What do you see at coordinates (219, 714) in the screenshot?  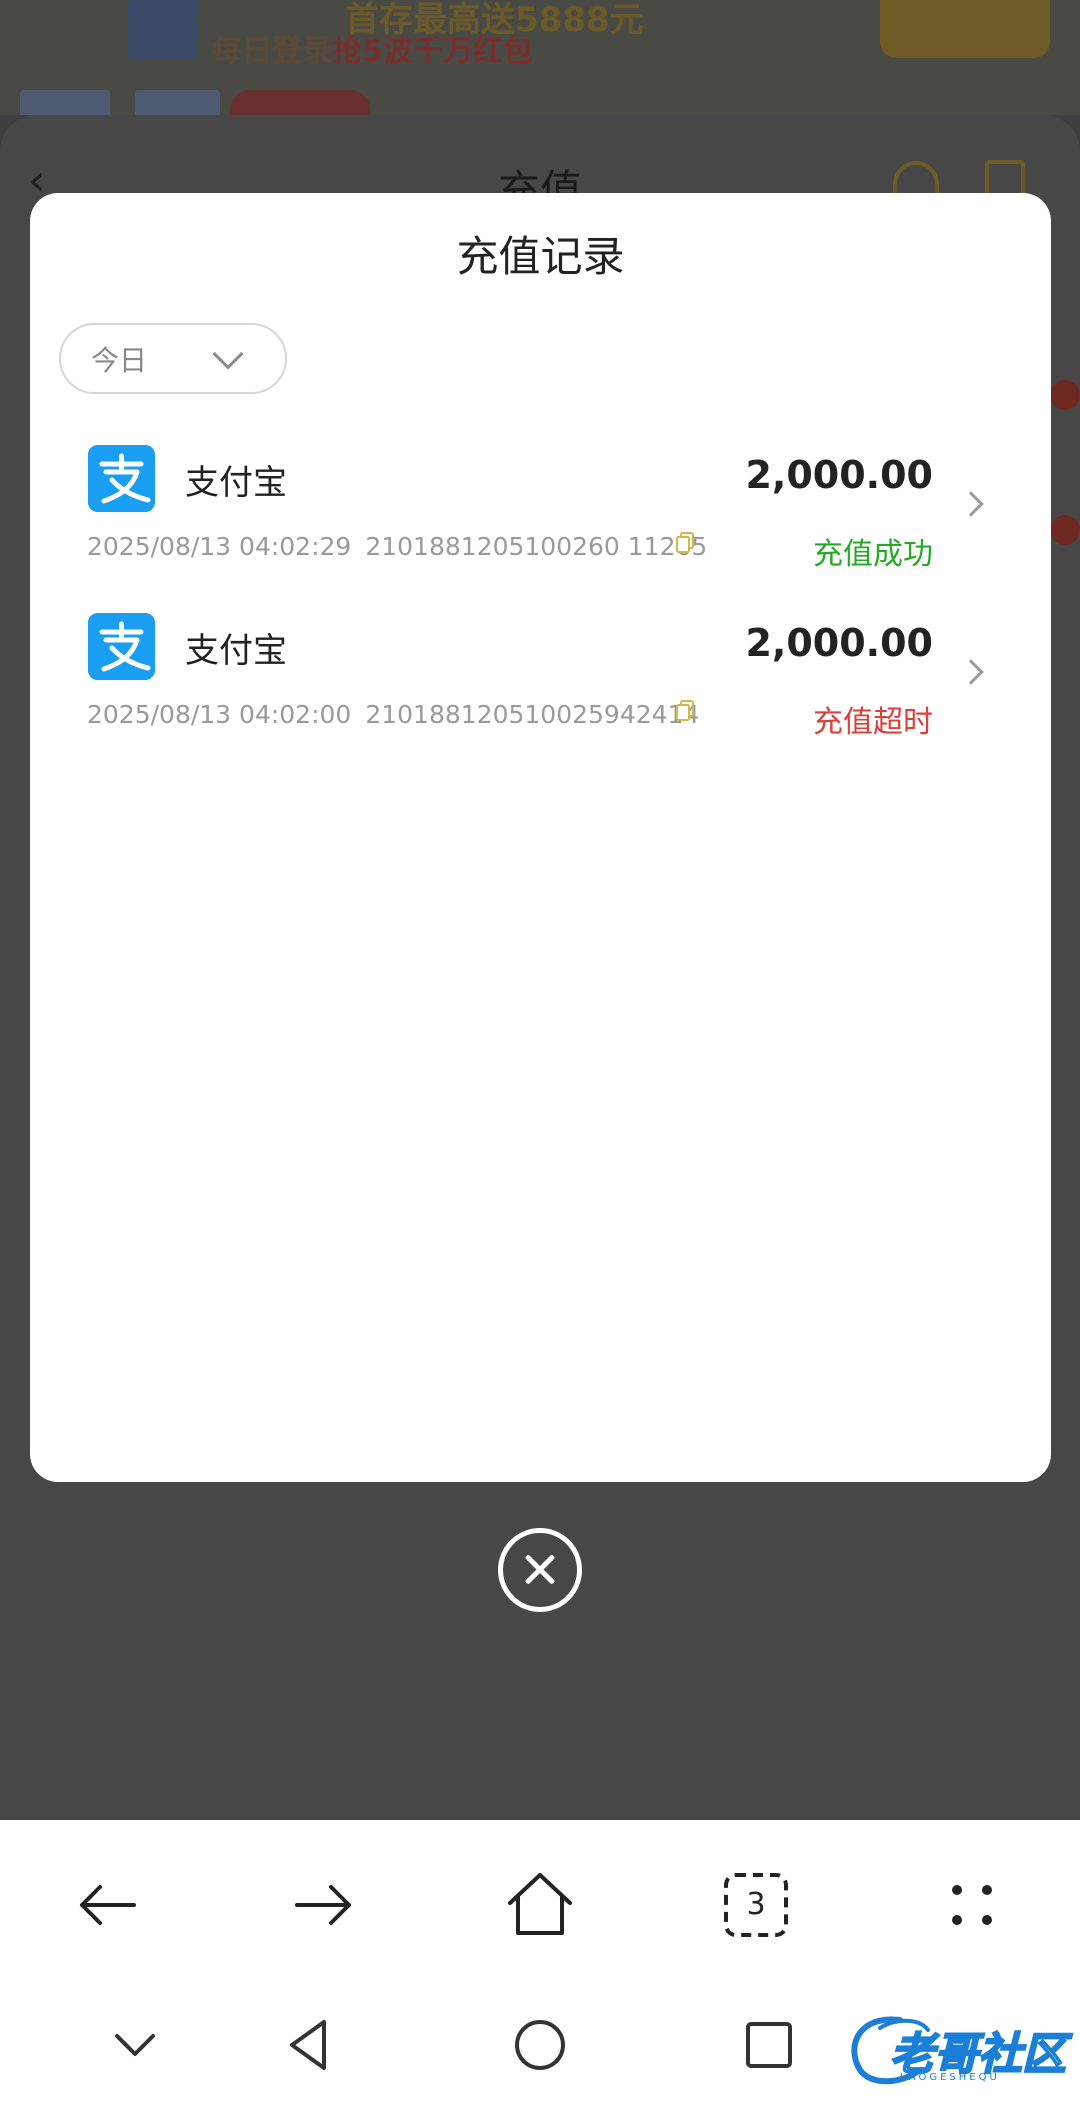 I see `record-datetime: 2025/08/13 04:02:00` at bounding box center [219, 714].